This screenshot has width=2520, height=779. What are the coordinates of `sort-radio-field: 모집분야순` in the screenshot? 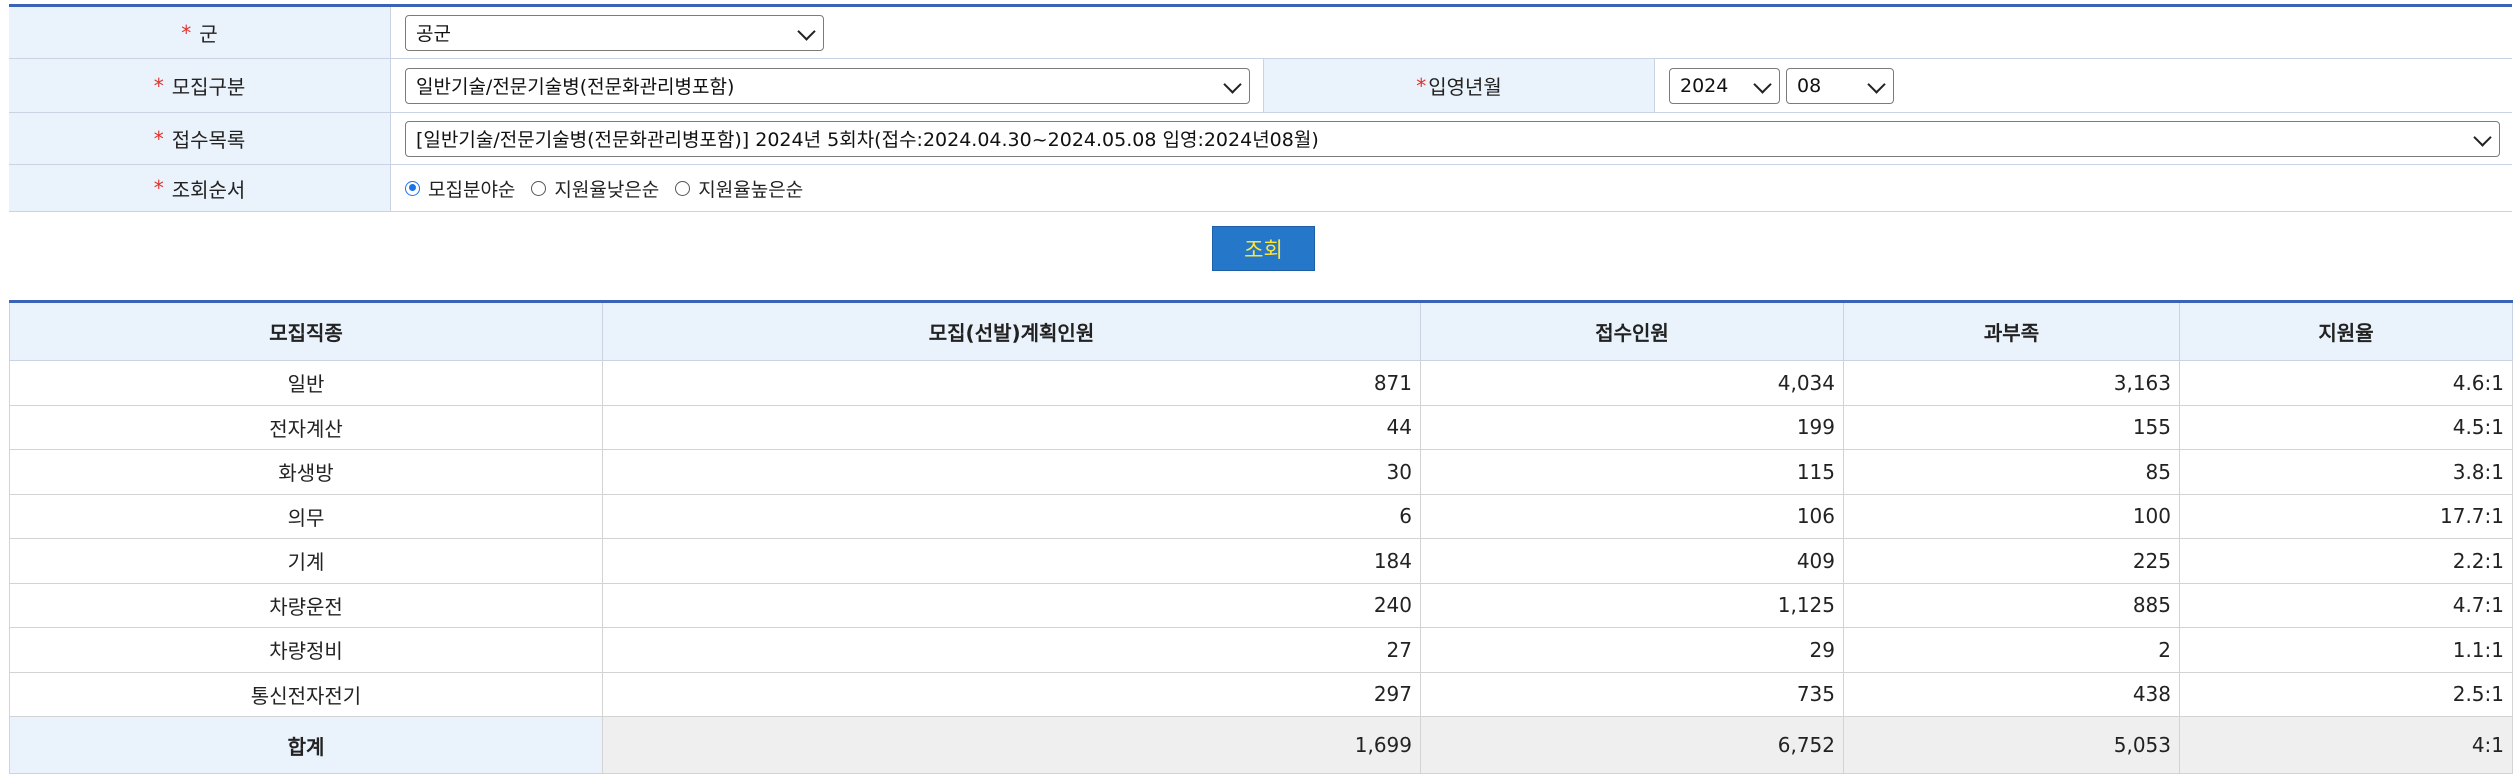 It's located at (460, 188).